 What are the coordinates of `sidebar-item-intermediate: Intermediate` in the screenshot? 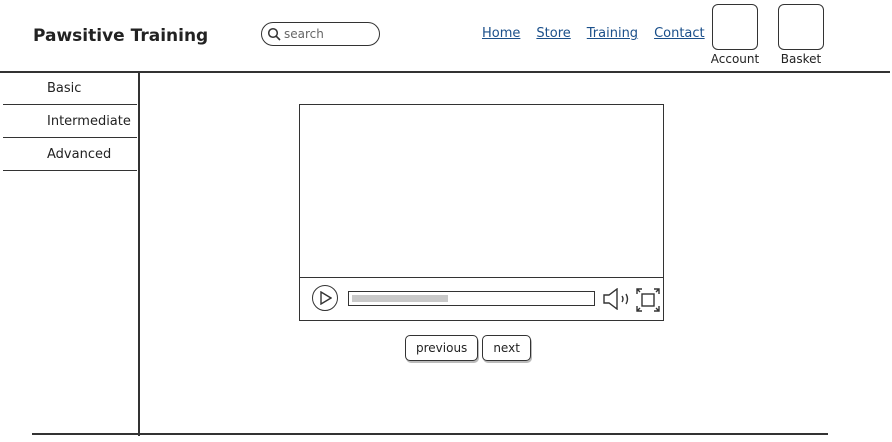 It's located at (70, 121).